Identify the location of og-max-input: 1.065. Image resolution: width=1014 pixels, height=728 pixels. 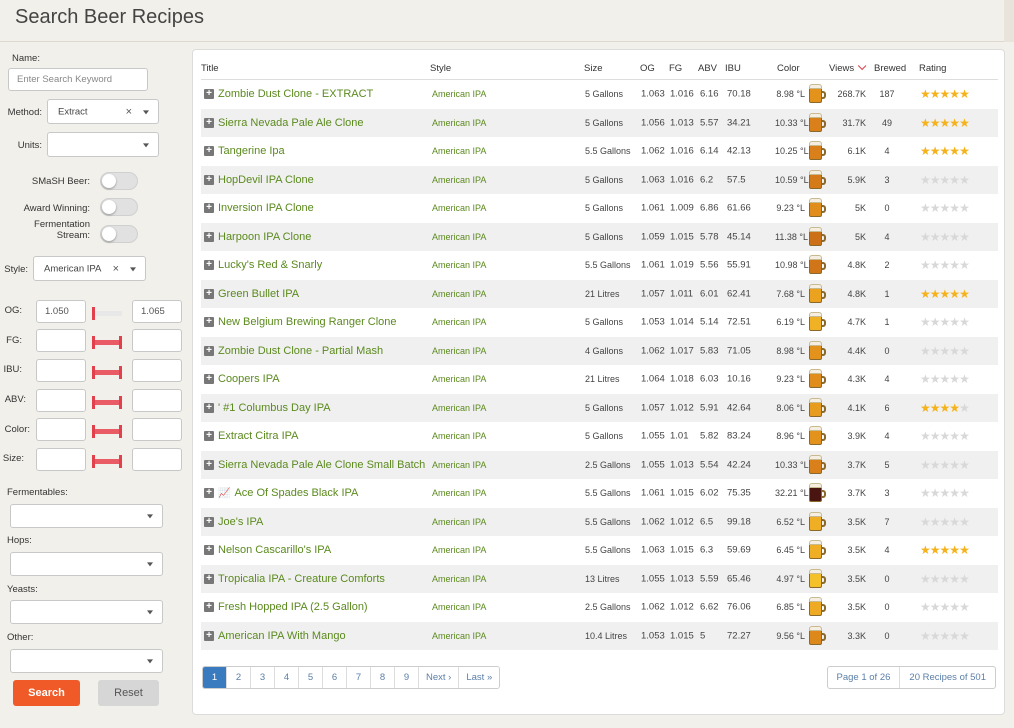
(157, 311).